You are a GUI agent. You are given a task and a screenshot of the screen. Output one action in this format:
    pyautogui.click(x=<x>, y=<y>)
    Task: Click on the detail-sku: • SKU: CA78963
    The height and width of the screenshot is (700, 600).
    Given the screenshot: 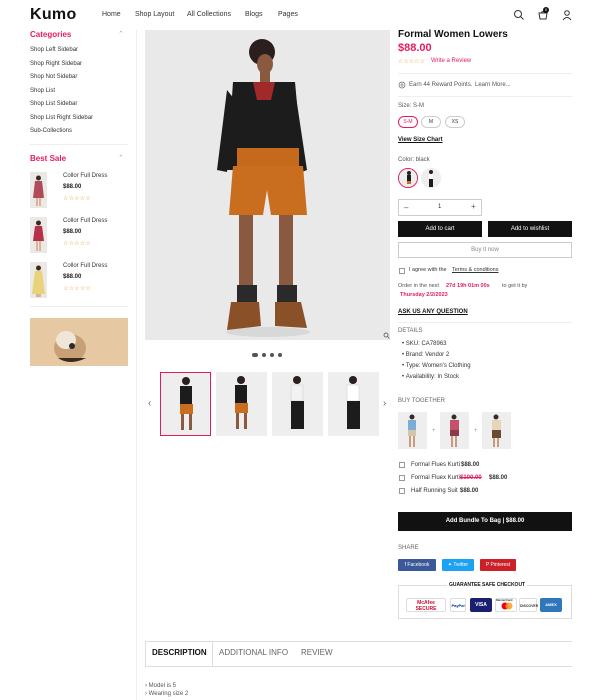 What is the action you would take?
    pyautogui.click(x=424, y=344)
    